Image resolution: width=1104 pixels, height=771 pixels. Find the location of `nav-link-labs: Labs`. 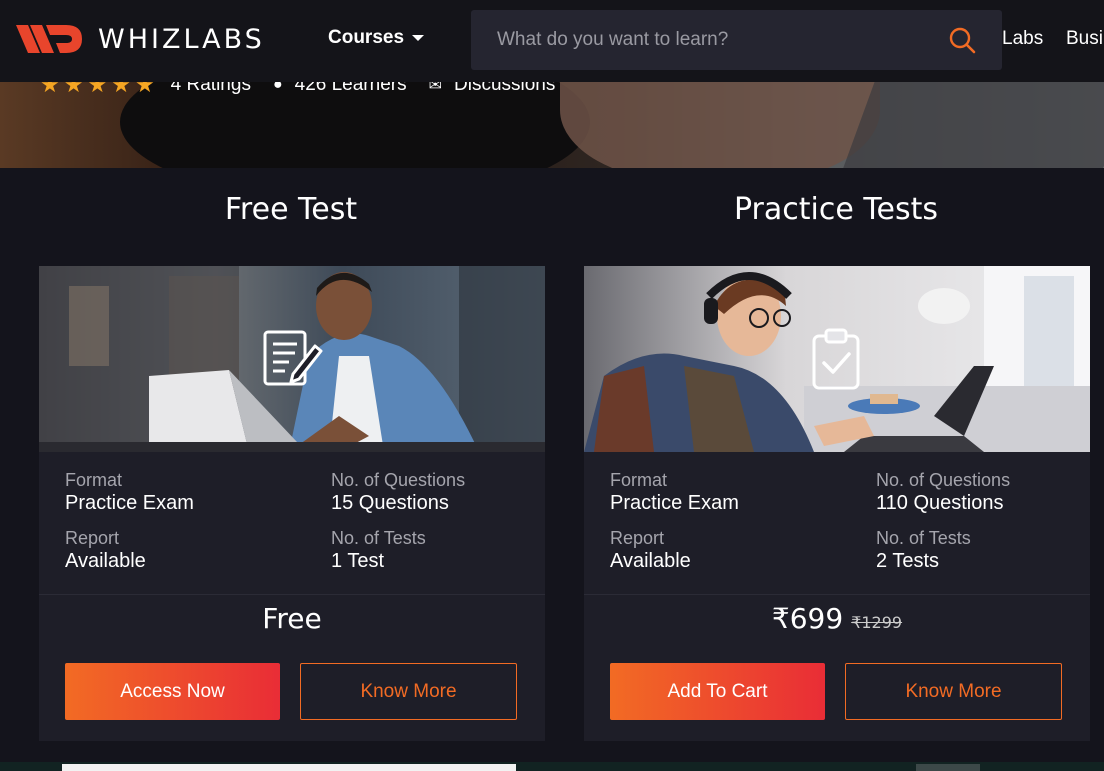

nav-link-labs: Labs is located at coordinates (1022, 39).